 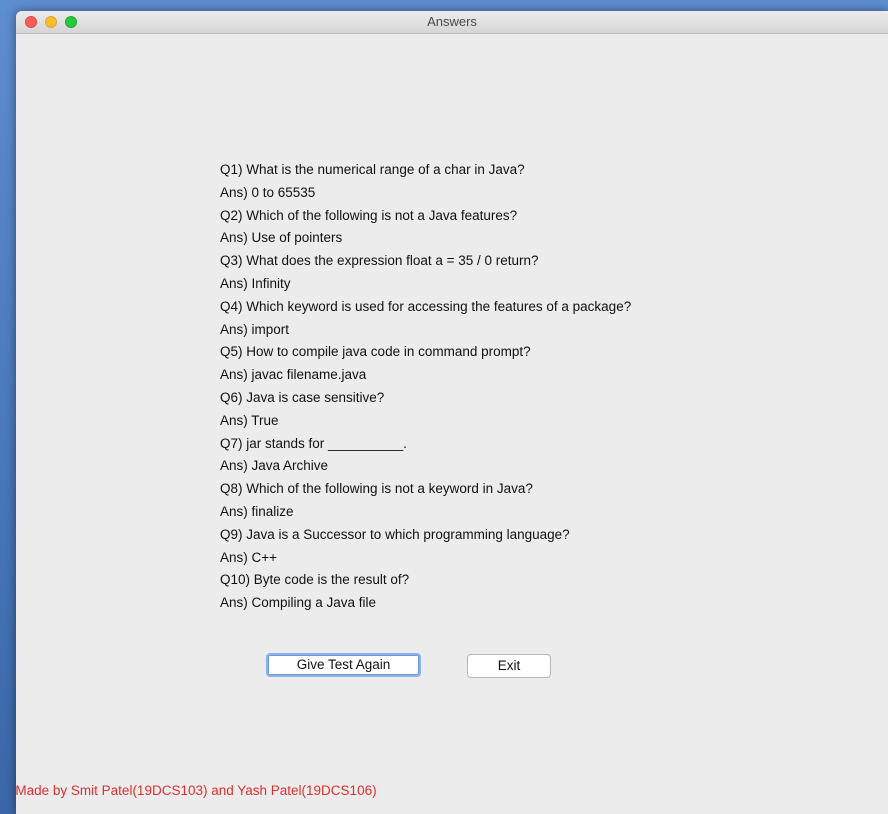 I want to click on title-bar: Answers, so click(x=452, y=22).